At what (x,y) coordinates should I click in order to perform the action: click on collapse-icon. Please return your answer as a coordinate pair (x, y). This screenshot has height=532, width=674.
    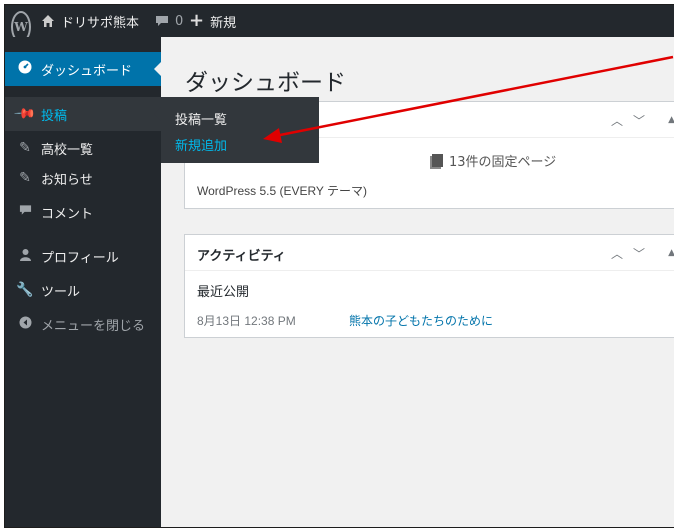
    Looking at the image, I should click on (25, 324).